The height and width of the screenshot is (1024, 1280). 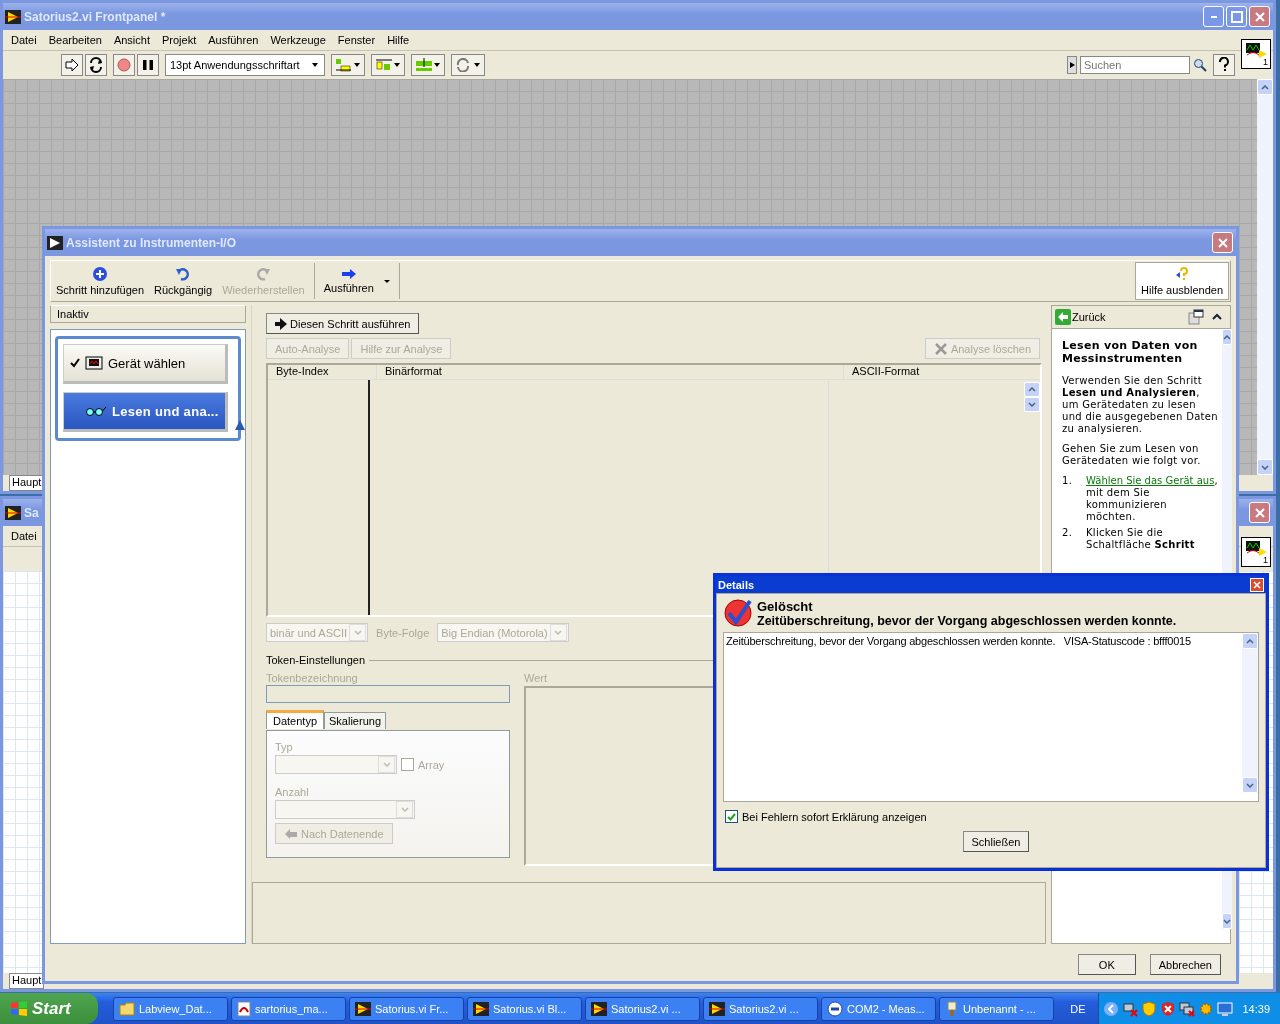 I want to click on menu-item: Werkzeuge, so click(x=298, y=40).